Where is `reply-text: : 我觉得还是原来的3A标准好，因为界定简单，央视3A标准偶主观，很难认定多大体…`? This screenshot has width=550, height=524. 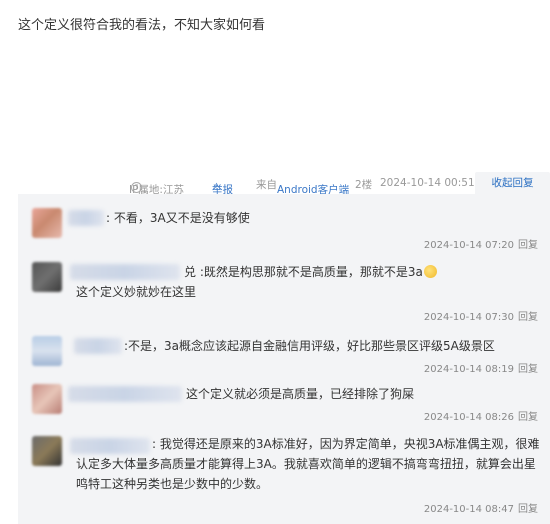 reply-text: : 我觉得还是原来的3A标准好，因为界定简单，央视3A标准偶主观，很难认定多大体… is located at coordinates (308, 464).